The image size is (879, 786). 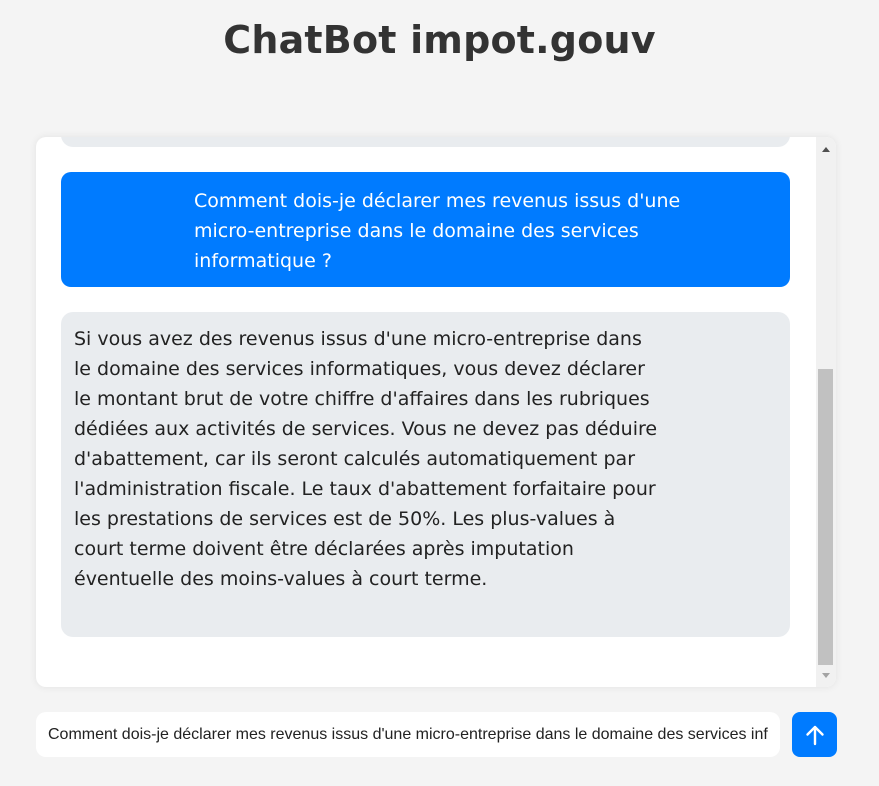 I want to click on composer, so click(x=436, y=734).